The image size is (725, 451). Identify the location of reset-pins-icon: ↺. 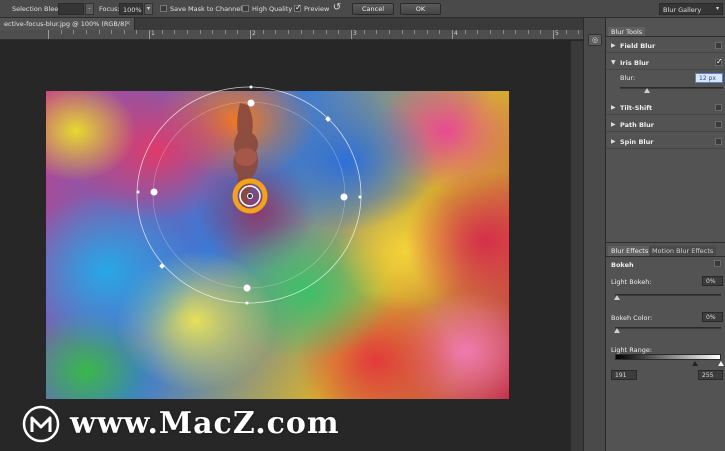
(337, 8).